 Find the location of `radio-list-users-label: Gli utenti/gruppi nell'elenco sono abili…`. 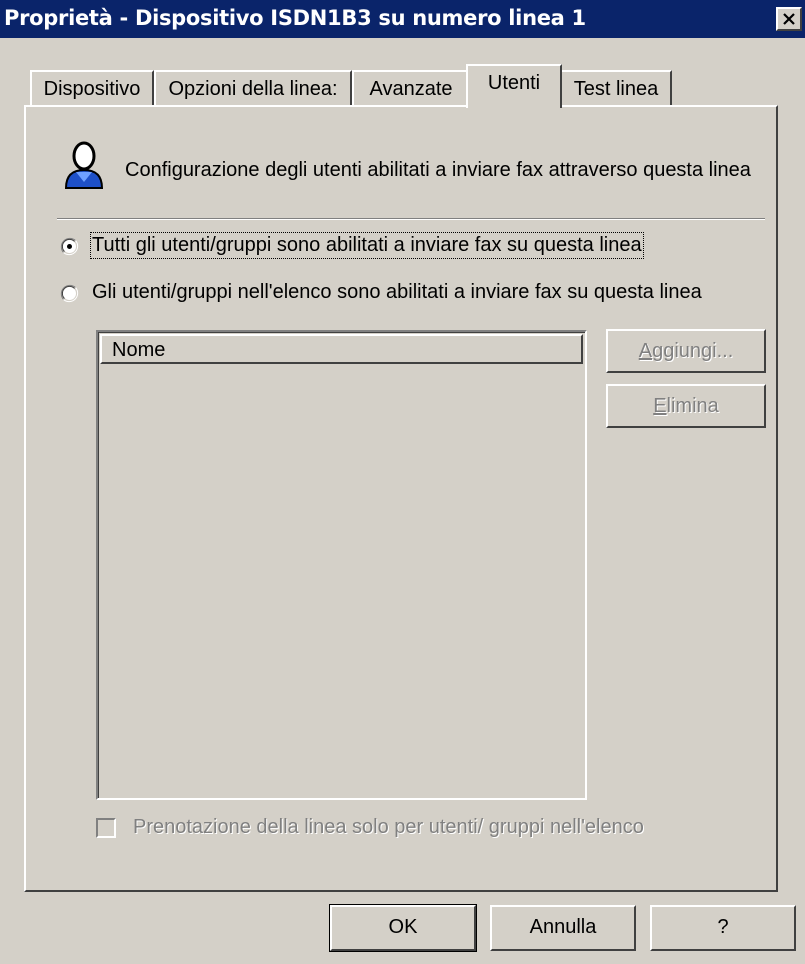

radio-list-users-label: Gli utenti/gruppi nell'elenco sono abili… is located at coordinates (397, 292).